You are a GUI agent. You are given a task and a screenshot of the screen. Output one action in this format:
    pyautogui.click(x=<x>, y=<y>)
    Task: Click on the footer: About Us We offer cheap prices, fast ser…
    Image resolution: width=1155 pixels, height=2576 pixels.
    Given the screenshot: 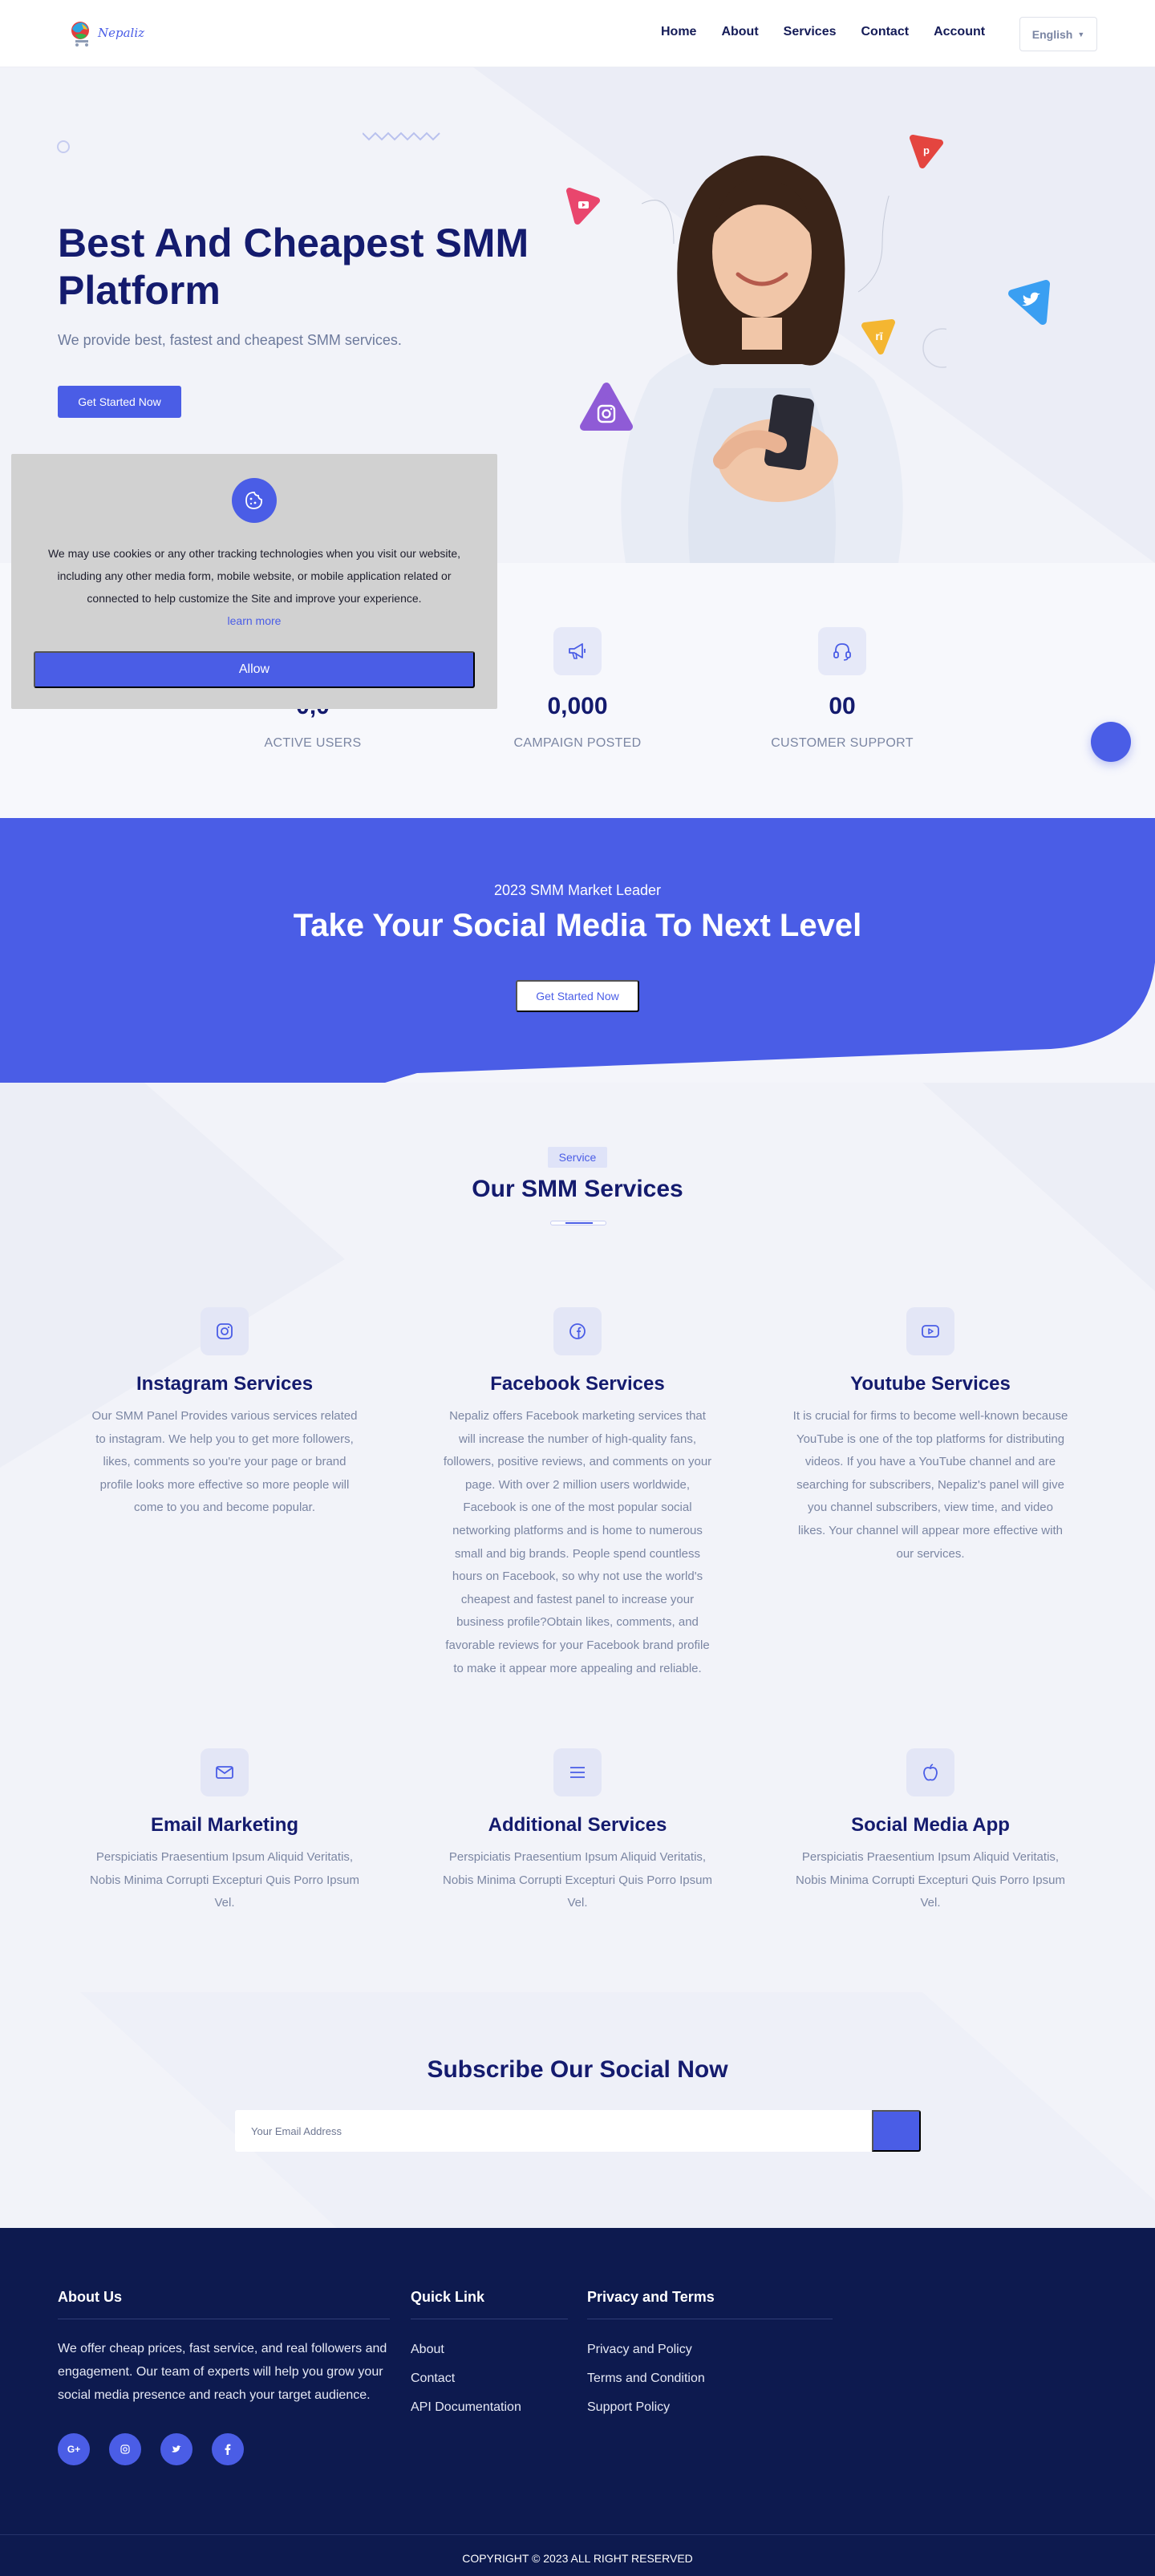 What is the action you would take?
    pyautogui.click(x=577, y=2402)
    